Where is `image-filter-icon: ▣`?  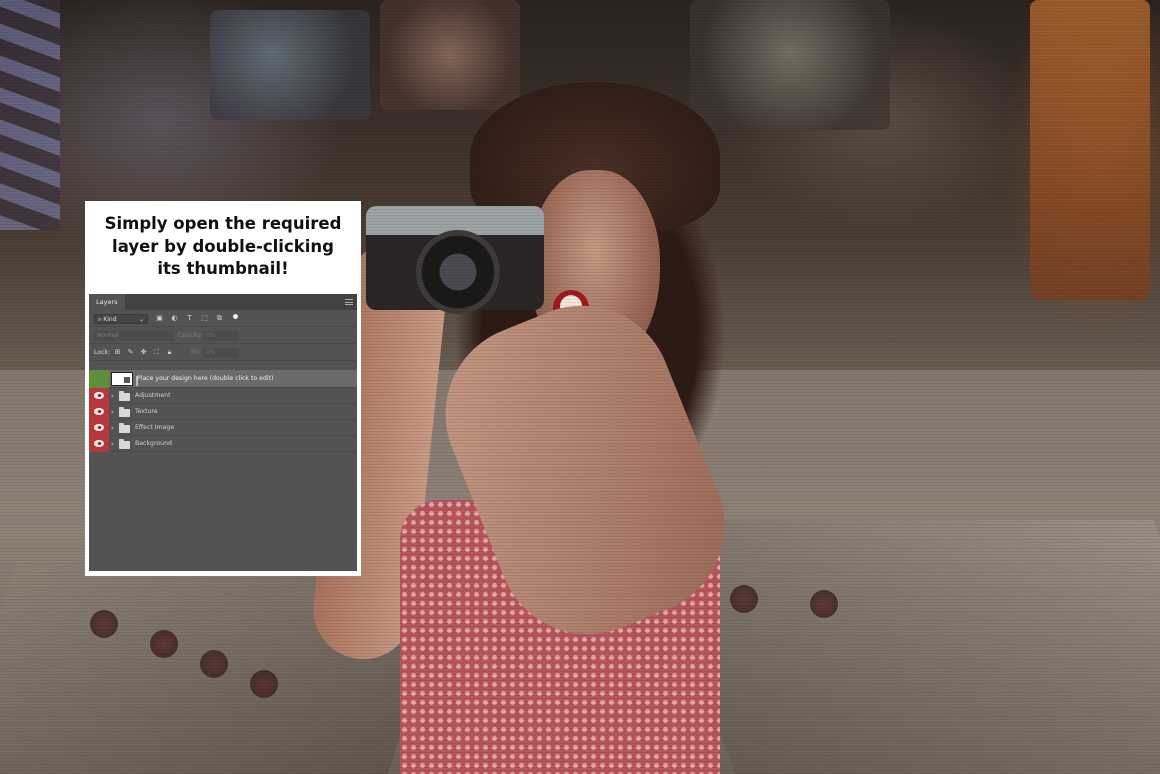 image-filter-icon: ▣ is located at coordinates (159, 318).